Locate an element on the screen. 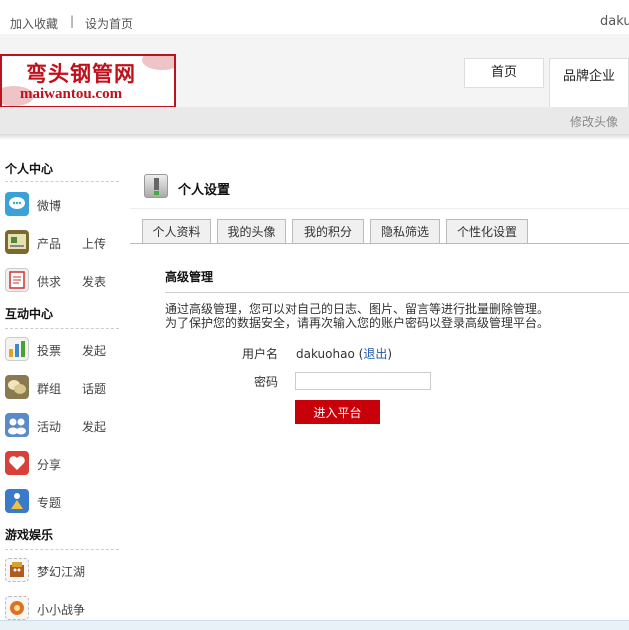  panel-divider is located at coordinates (397, 292).